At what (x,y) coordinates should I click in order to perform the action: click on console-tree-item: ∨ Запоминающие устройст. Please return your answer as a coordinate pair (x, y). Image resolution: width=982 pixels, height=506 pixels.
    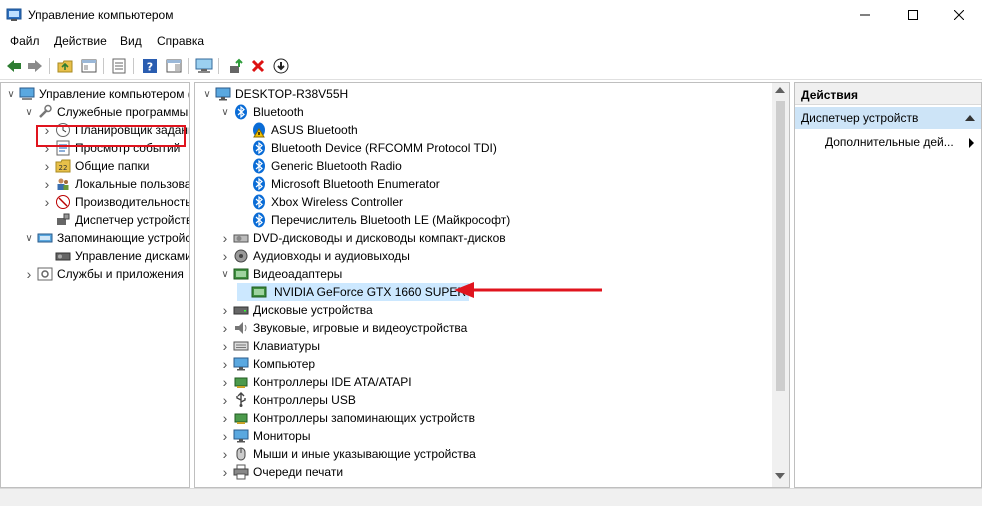
    Looking at the image, I should click on (106, 238).